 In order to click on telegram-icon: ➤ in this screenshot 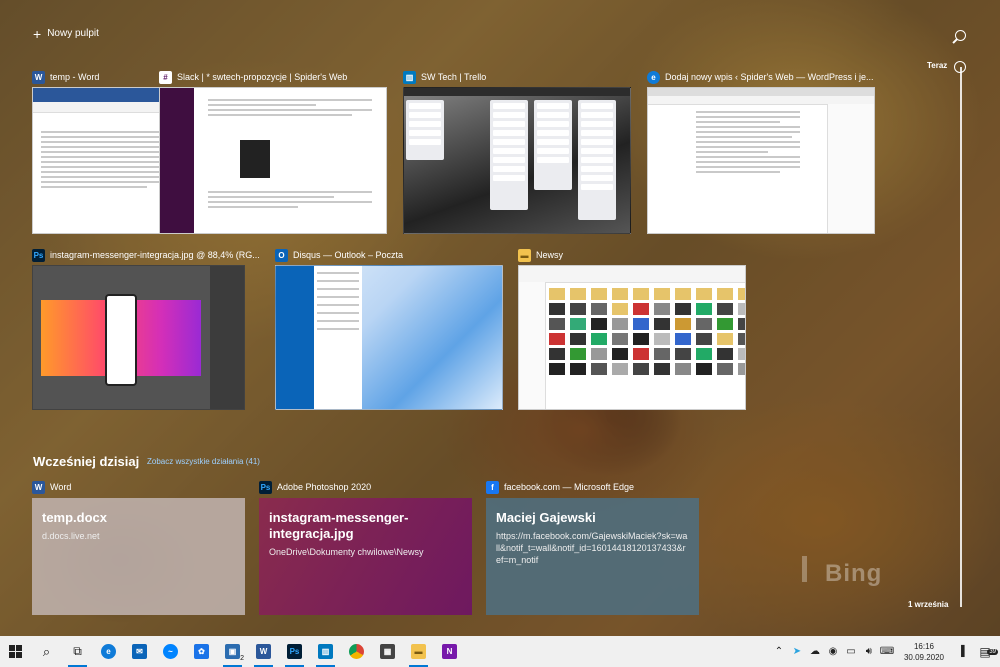, I will do `click(797, 651)`.